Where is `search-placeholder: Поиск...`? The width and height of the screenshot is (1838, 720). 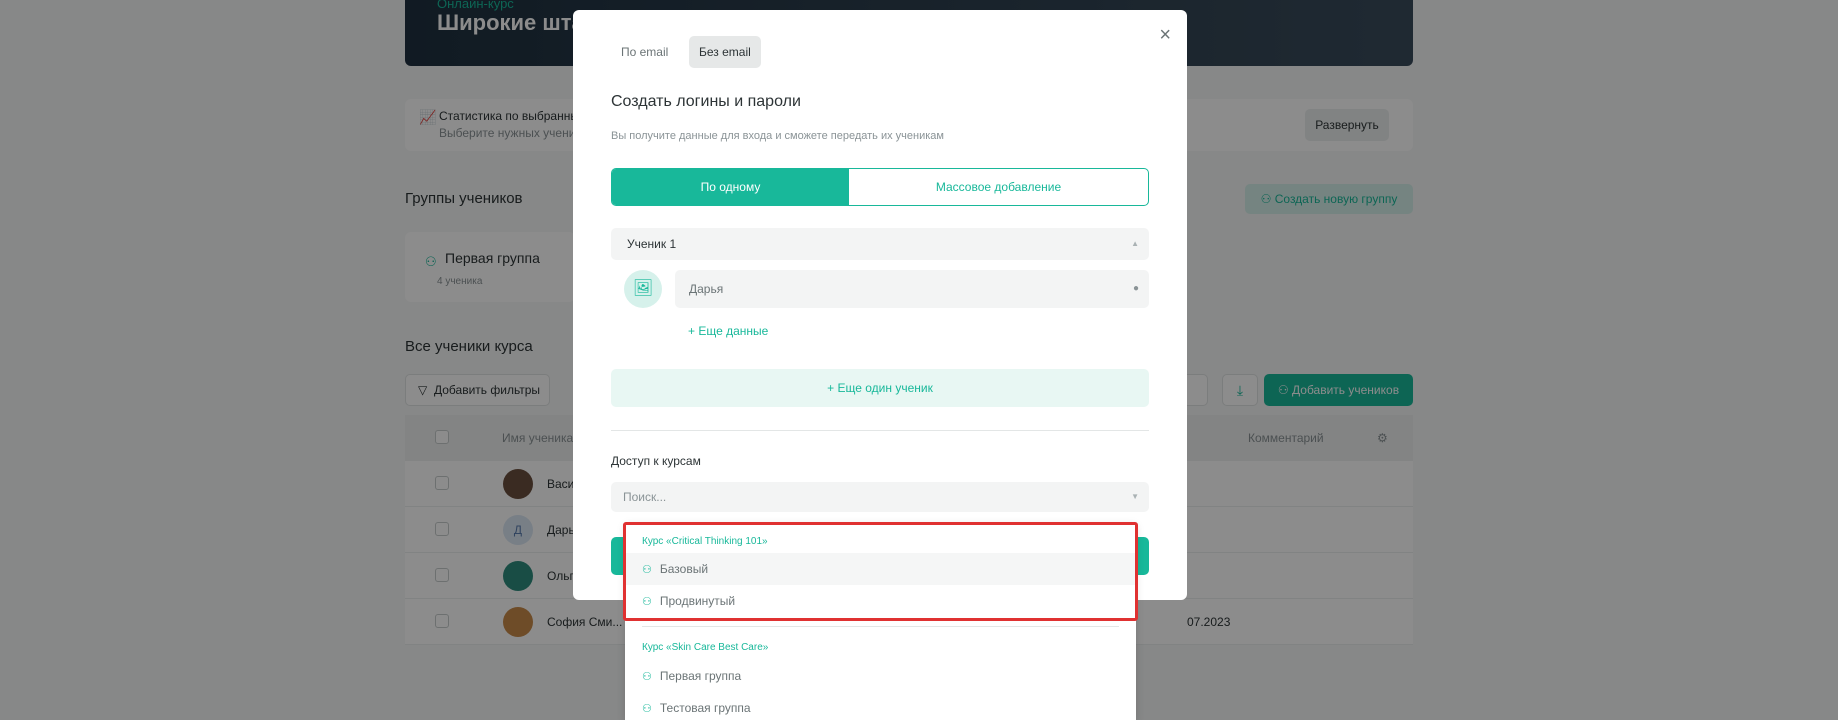
search-placeholder: Поиск... is located at coordinates (645, 497).